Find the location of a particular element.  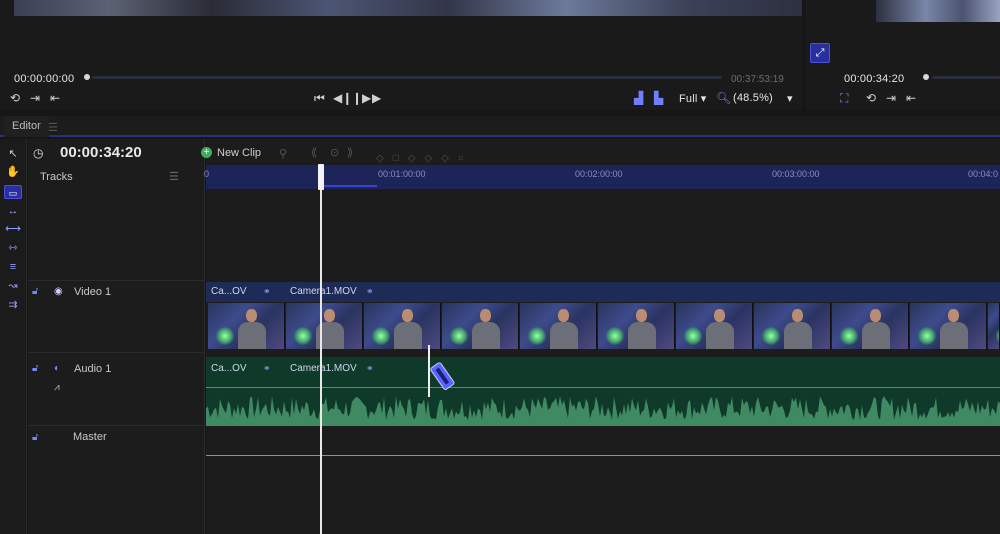

crop-icon: ⛶ is located at coordinates (844, 98).